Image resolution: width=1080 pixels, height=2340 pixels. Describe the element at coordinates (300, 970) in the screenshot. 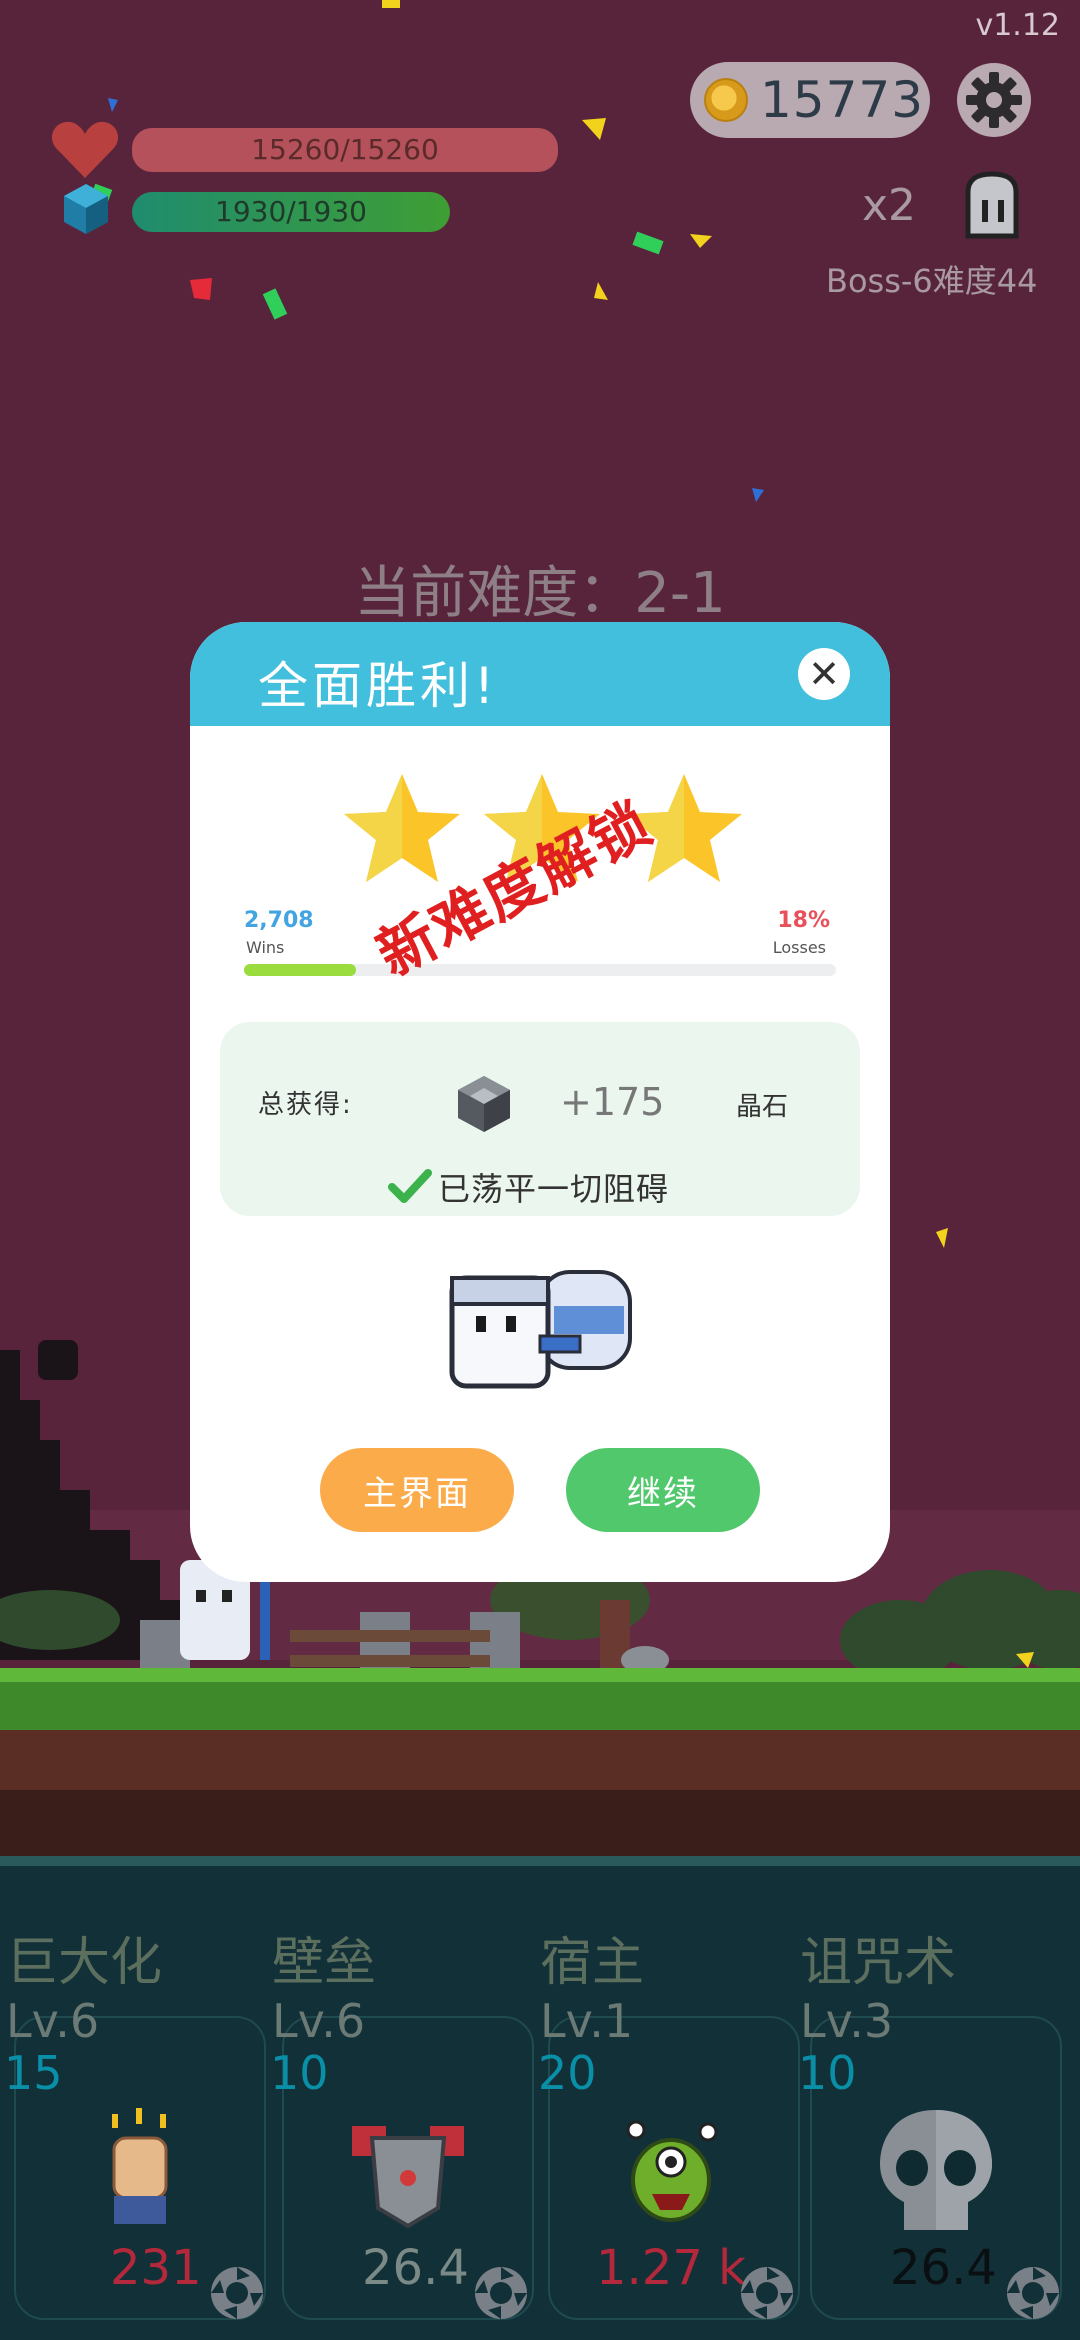

I see `win-progress-fill` at that location.